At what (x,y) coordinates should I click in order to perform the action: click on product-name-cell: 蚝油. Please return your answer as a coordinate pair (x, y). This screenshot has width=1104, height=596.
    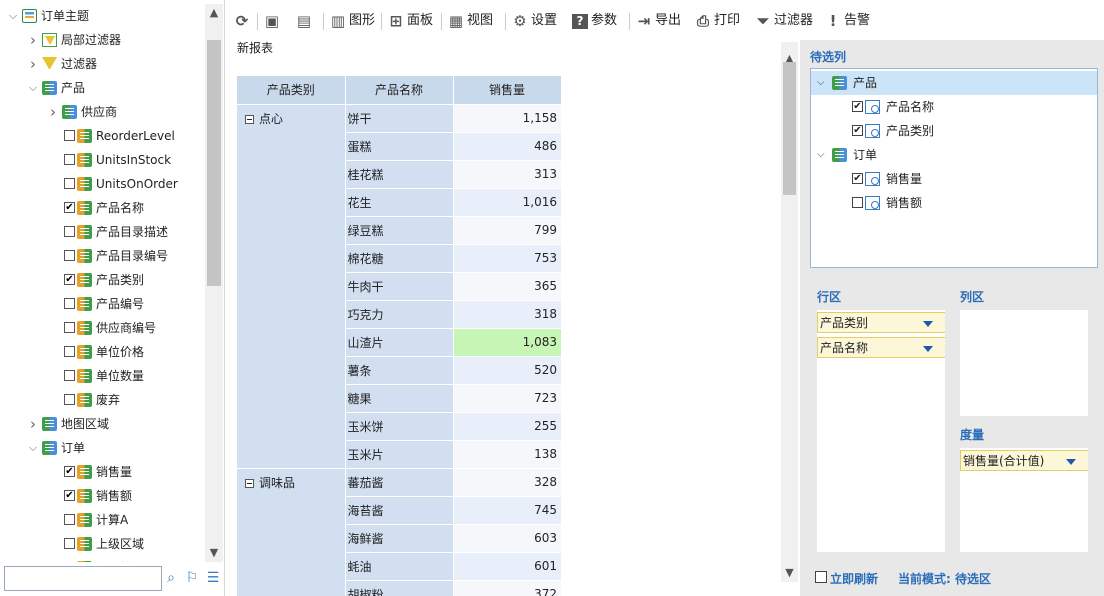
    Looking at the image, I should click on (399, 566).